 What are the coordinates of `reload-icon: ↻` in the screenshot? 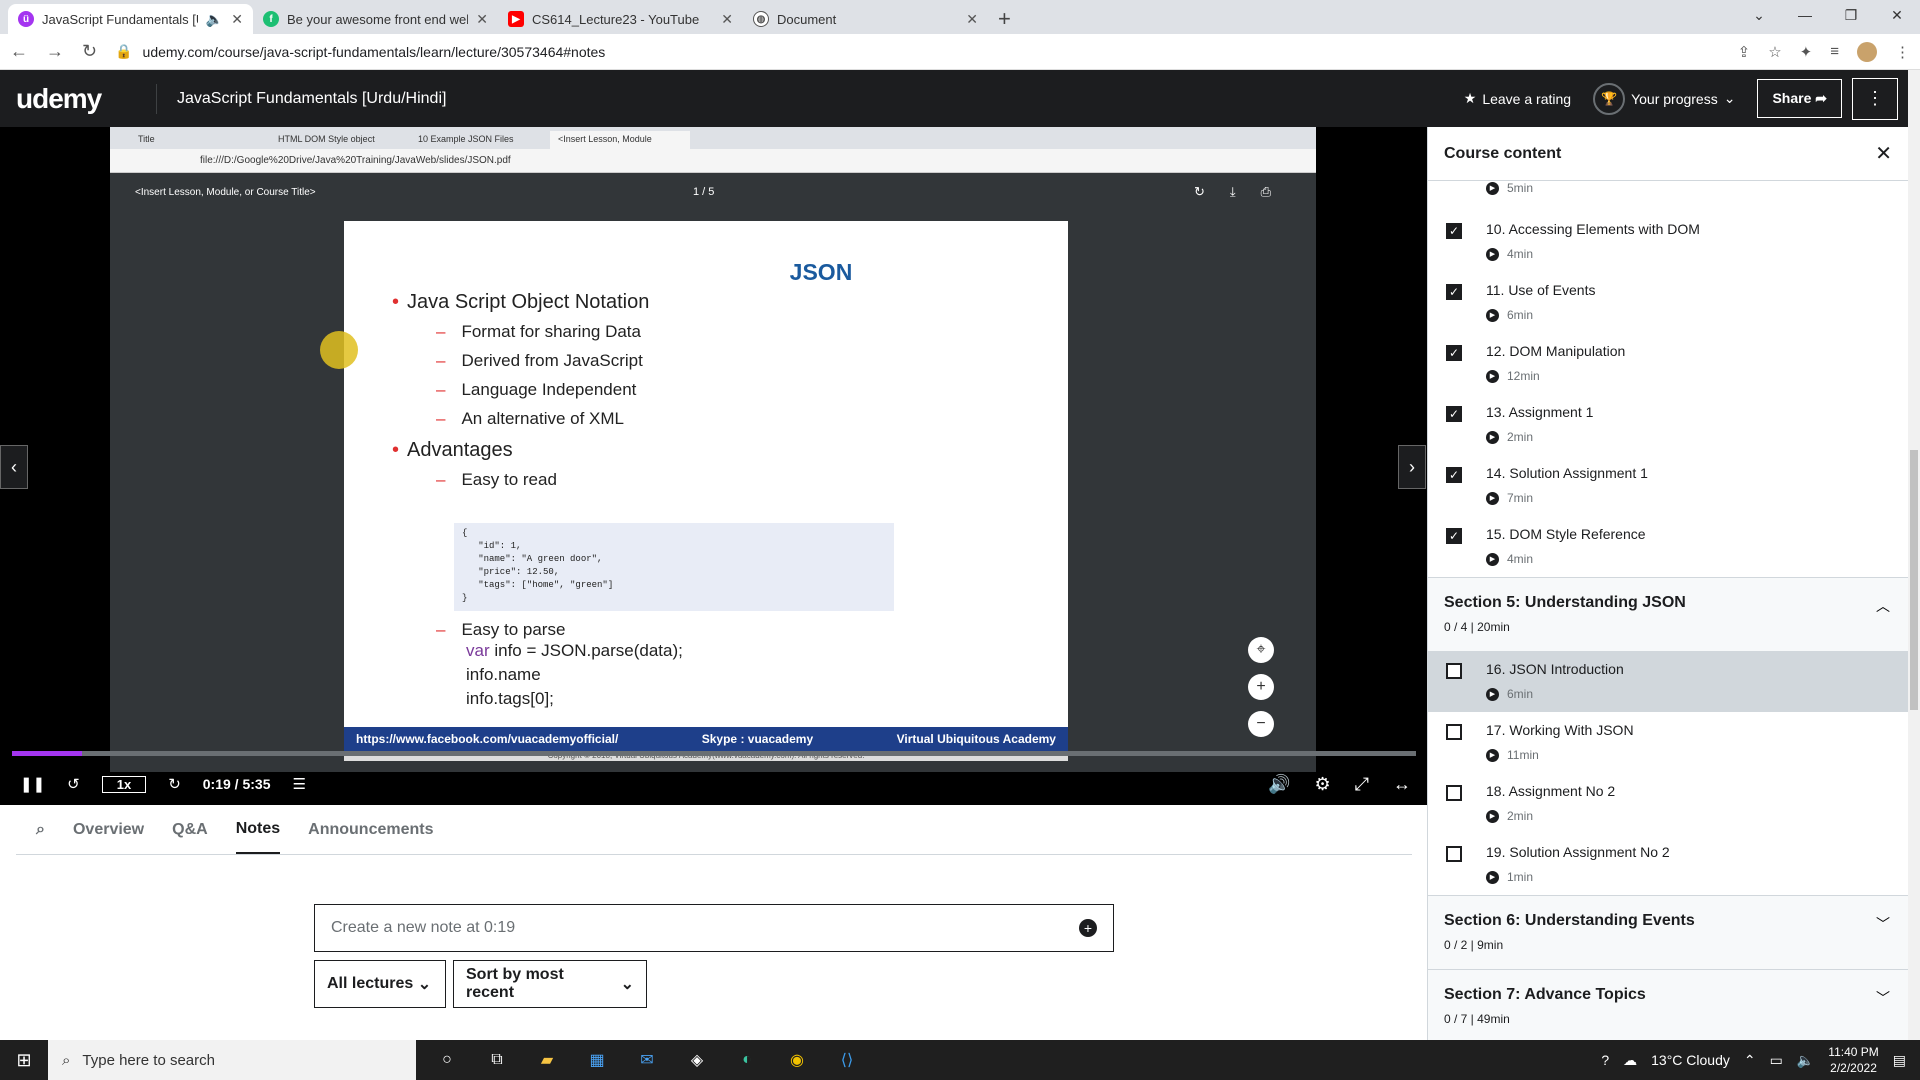 It's located at (89, 51).